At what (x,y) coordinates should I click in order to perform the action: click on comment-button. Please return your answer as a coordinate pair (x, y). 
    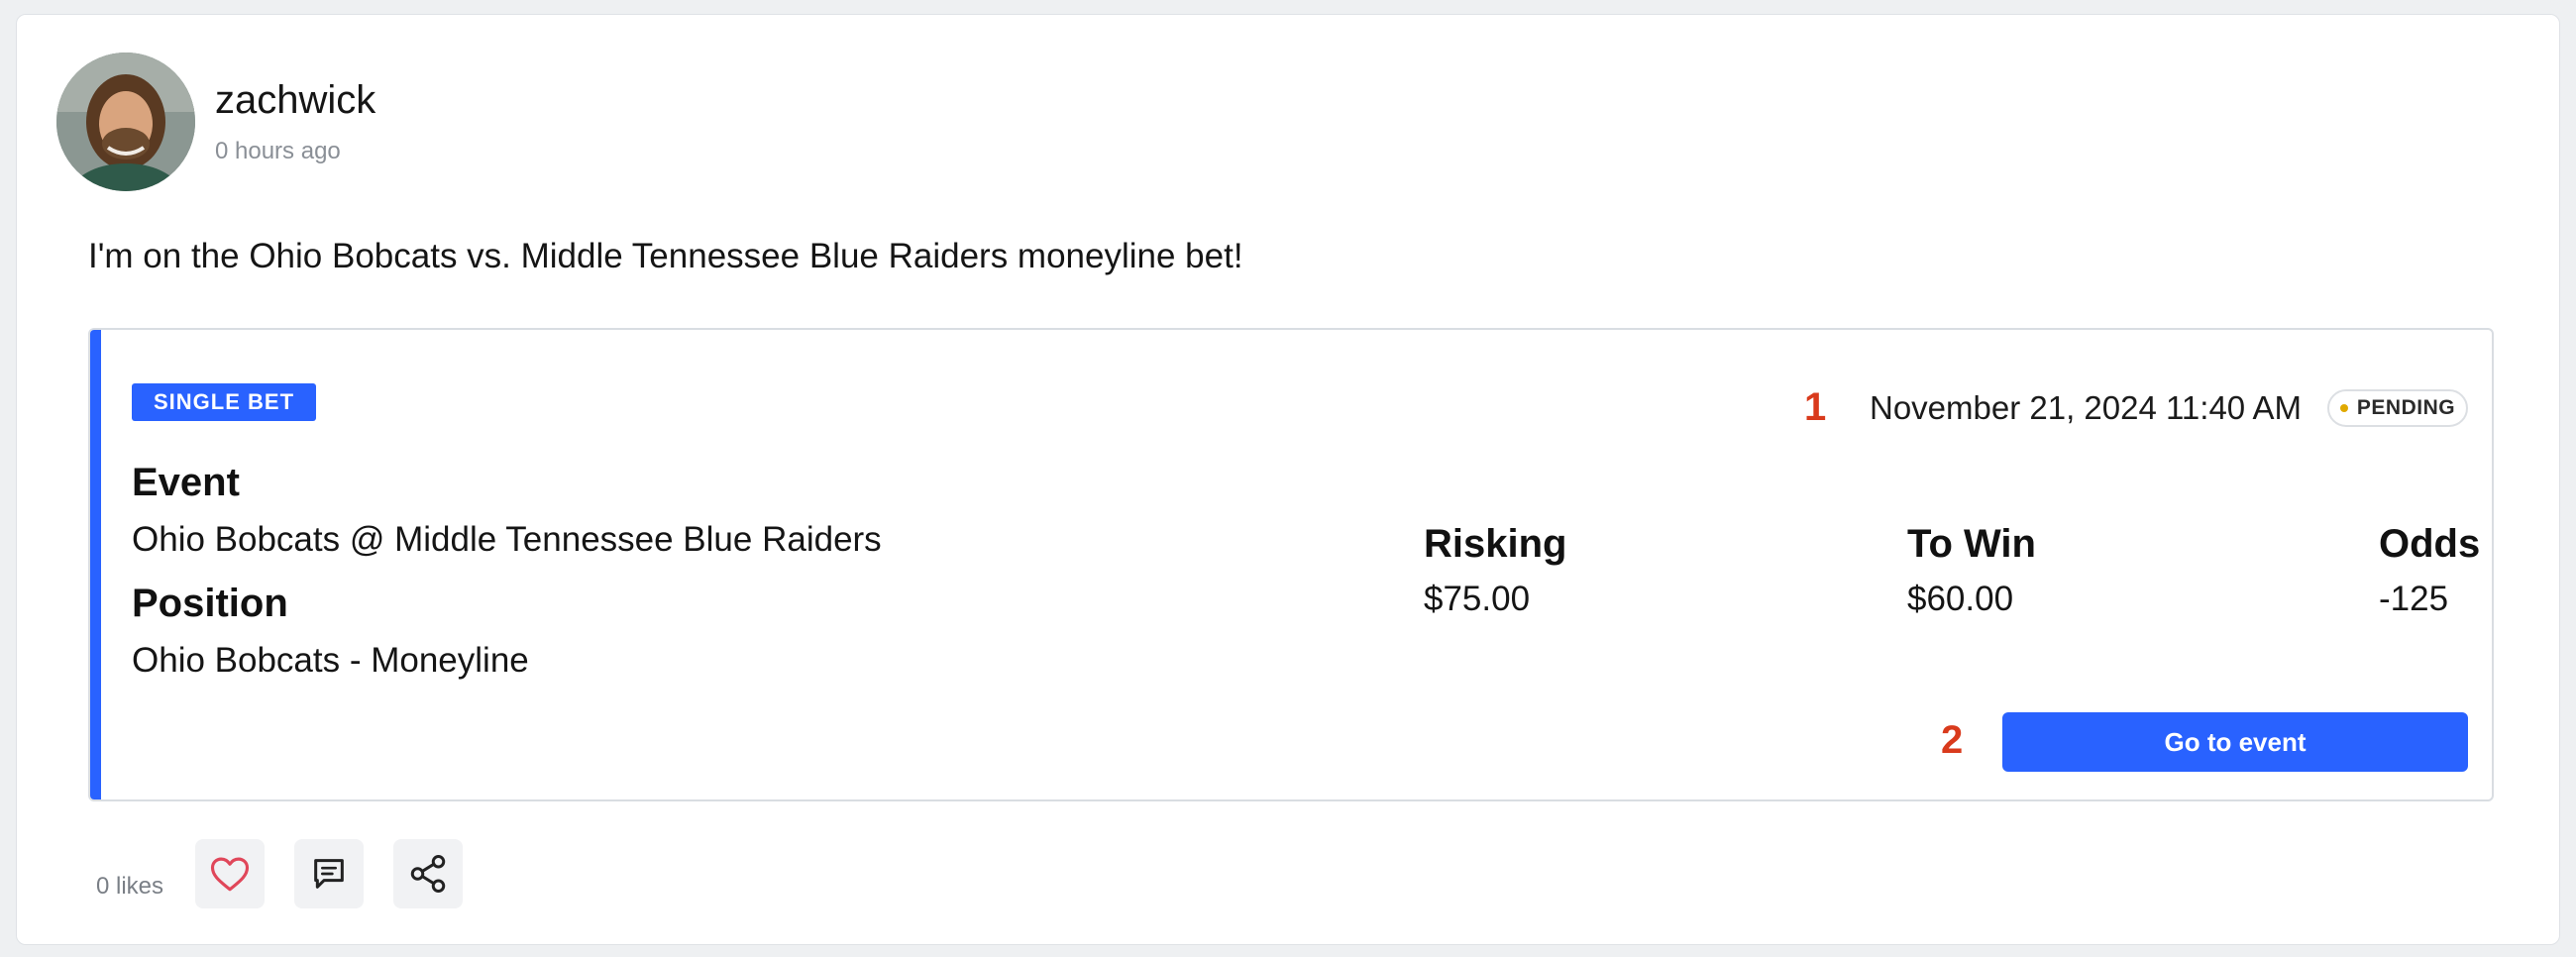
    Looking at the image, I should click on (329, 873).